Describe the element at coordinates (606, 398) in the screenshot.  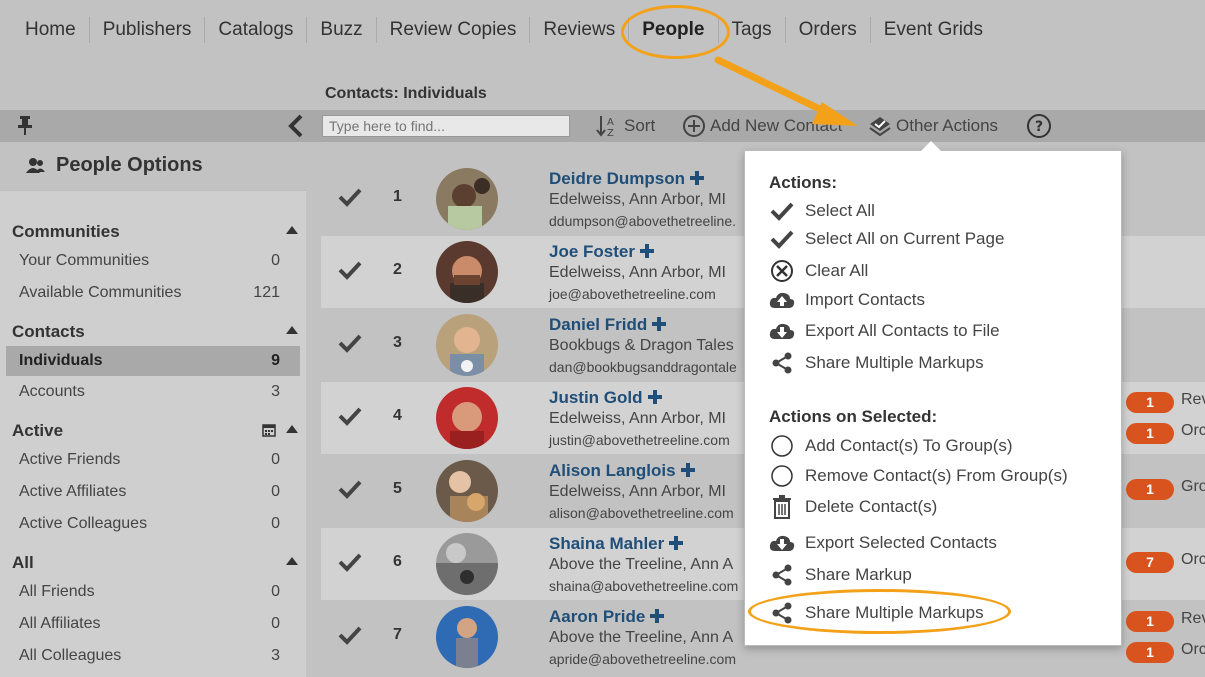
I see `contact-name: Justin Gold` at that location.